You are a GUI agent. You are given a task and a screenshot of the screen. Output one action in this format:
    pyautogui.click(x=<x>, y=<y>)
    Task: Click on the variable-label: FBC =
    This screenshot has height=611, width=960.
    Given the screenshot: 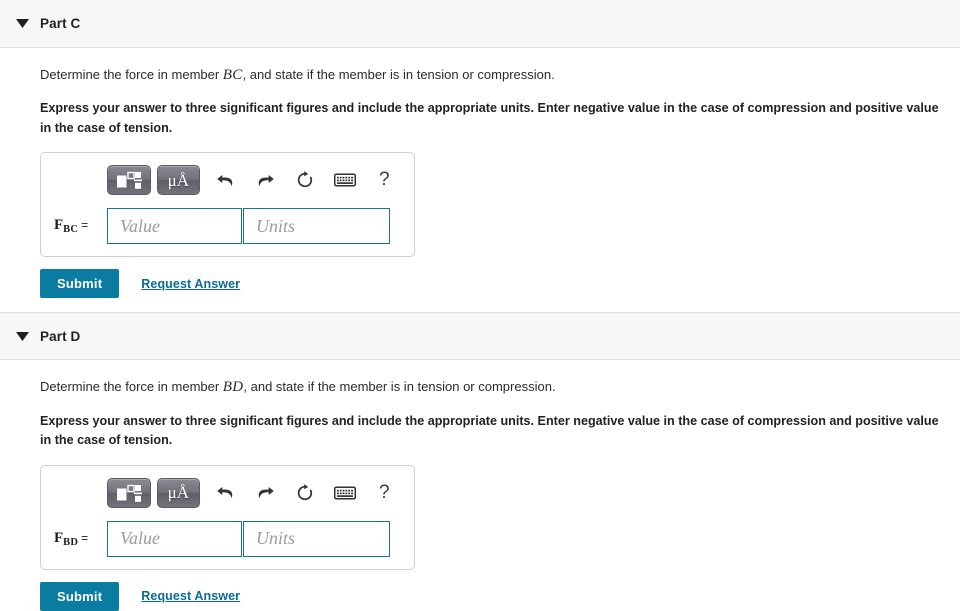 What is the action you would take?
    pyautogui.click(x=79, y=226)
    